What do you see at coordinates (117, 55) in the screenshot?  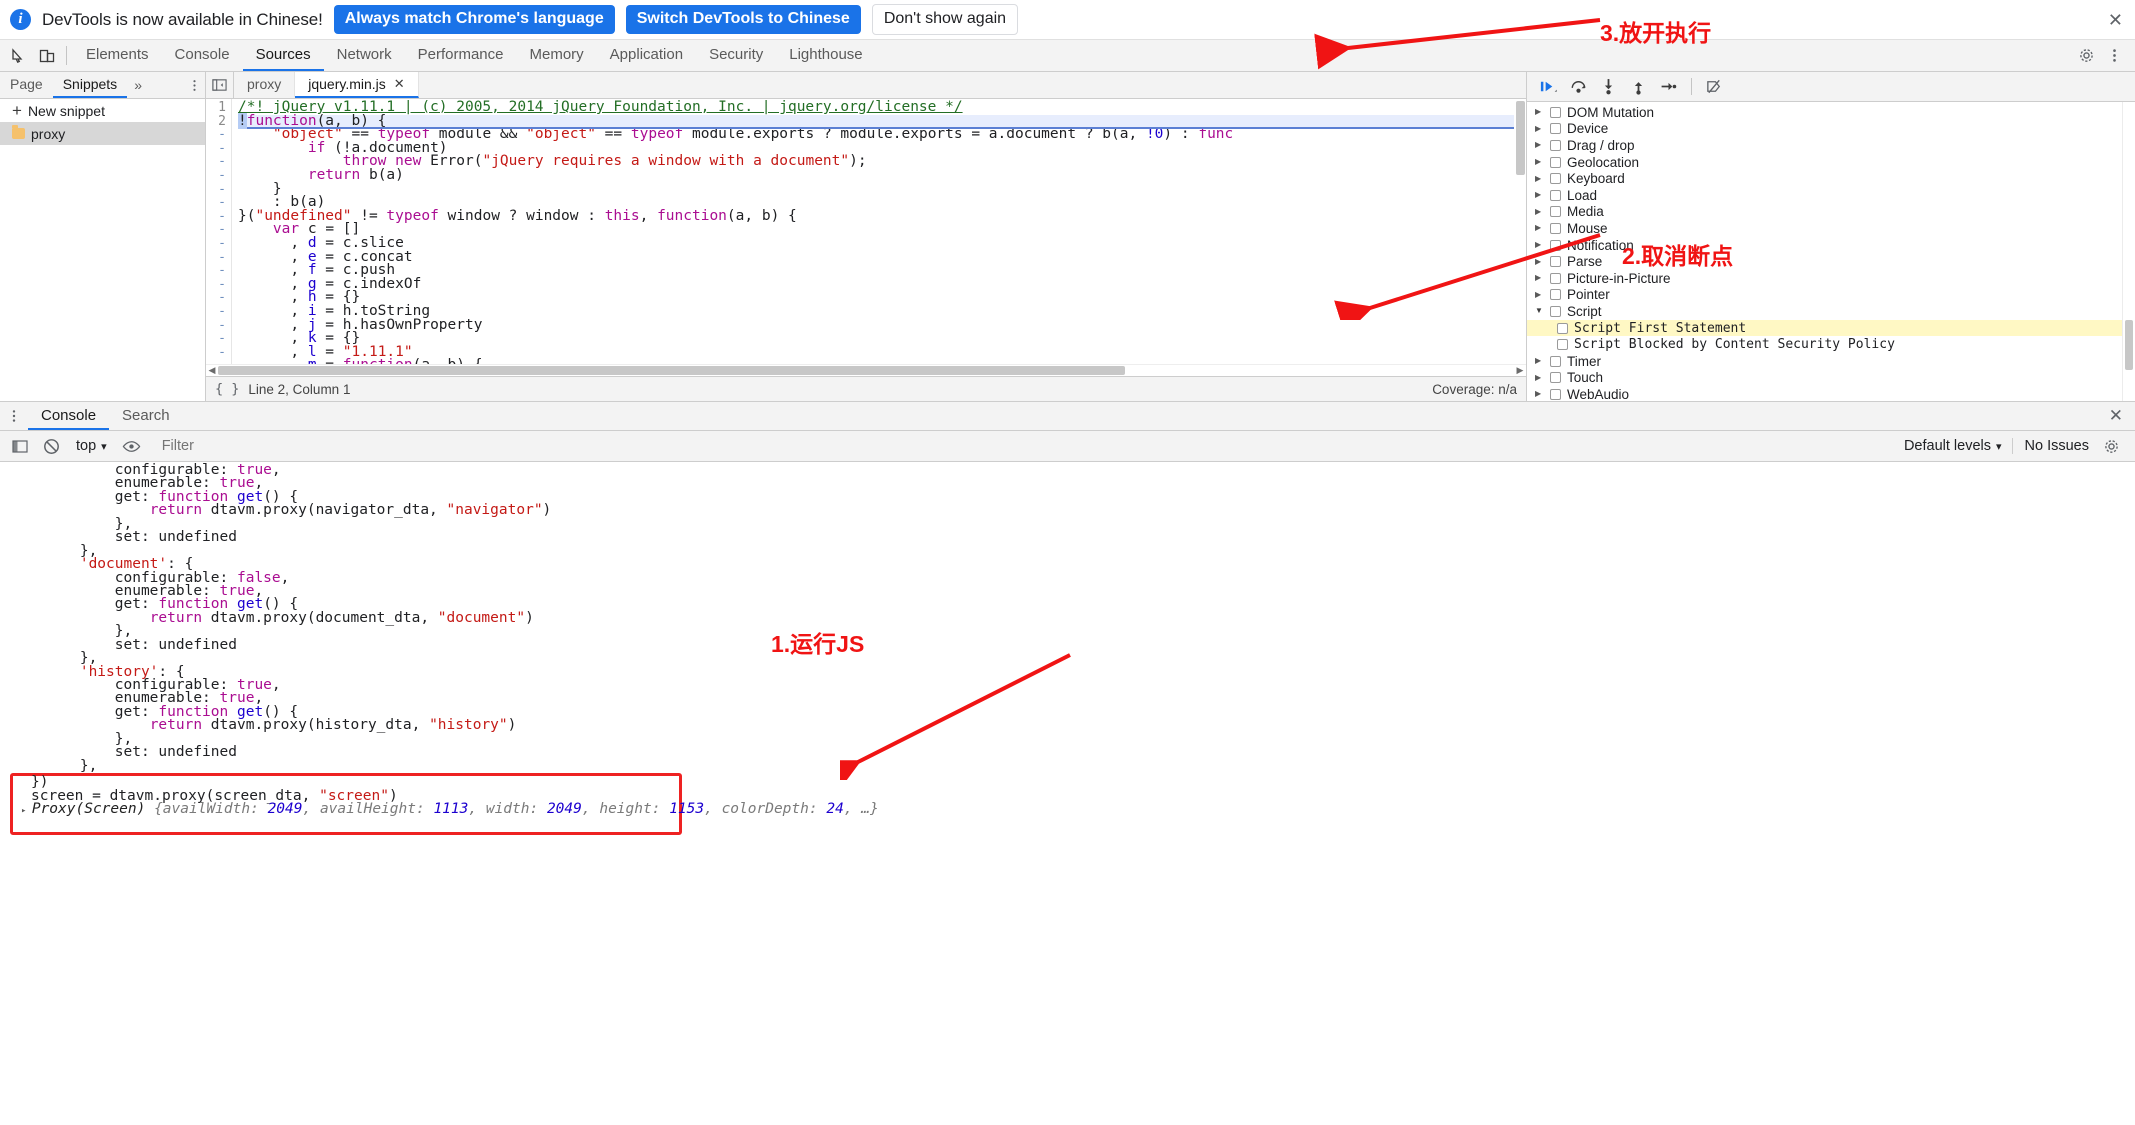 I see `tab-elements: Elements` at bounding box center [117, 55].